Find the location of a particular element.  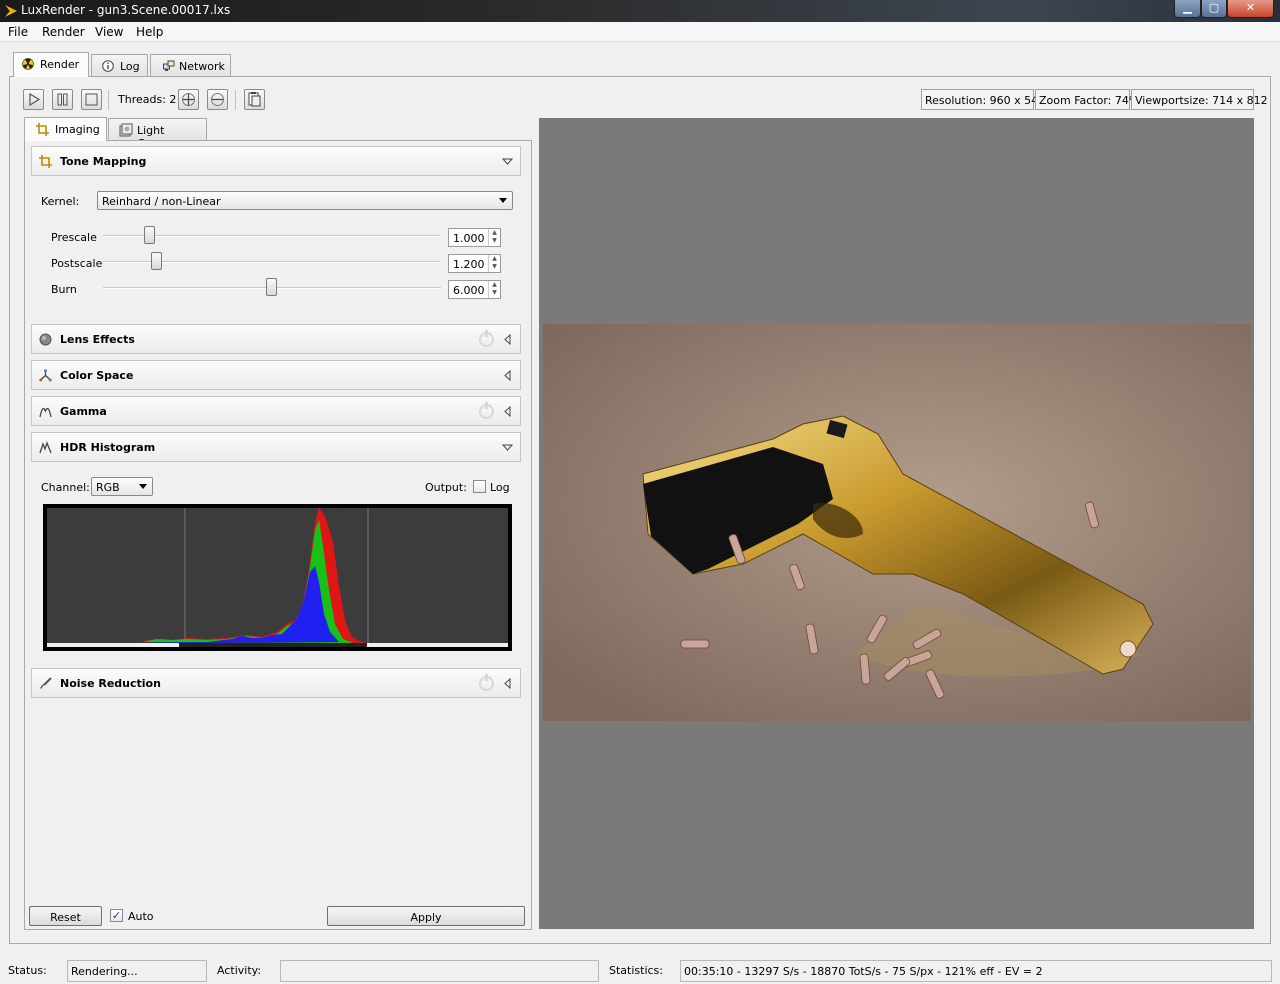

remove-thread-icon is located at coordinates (217, 99).